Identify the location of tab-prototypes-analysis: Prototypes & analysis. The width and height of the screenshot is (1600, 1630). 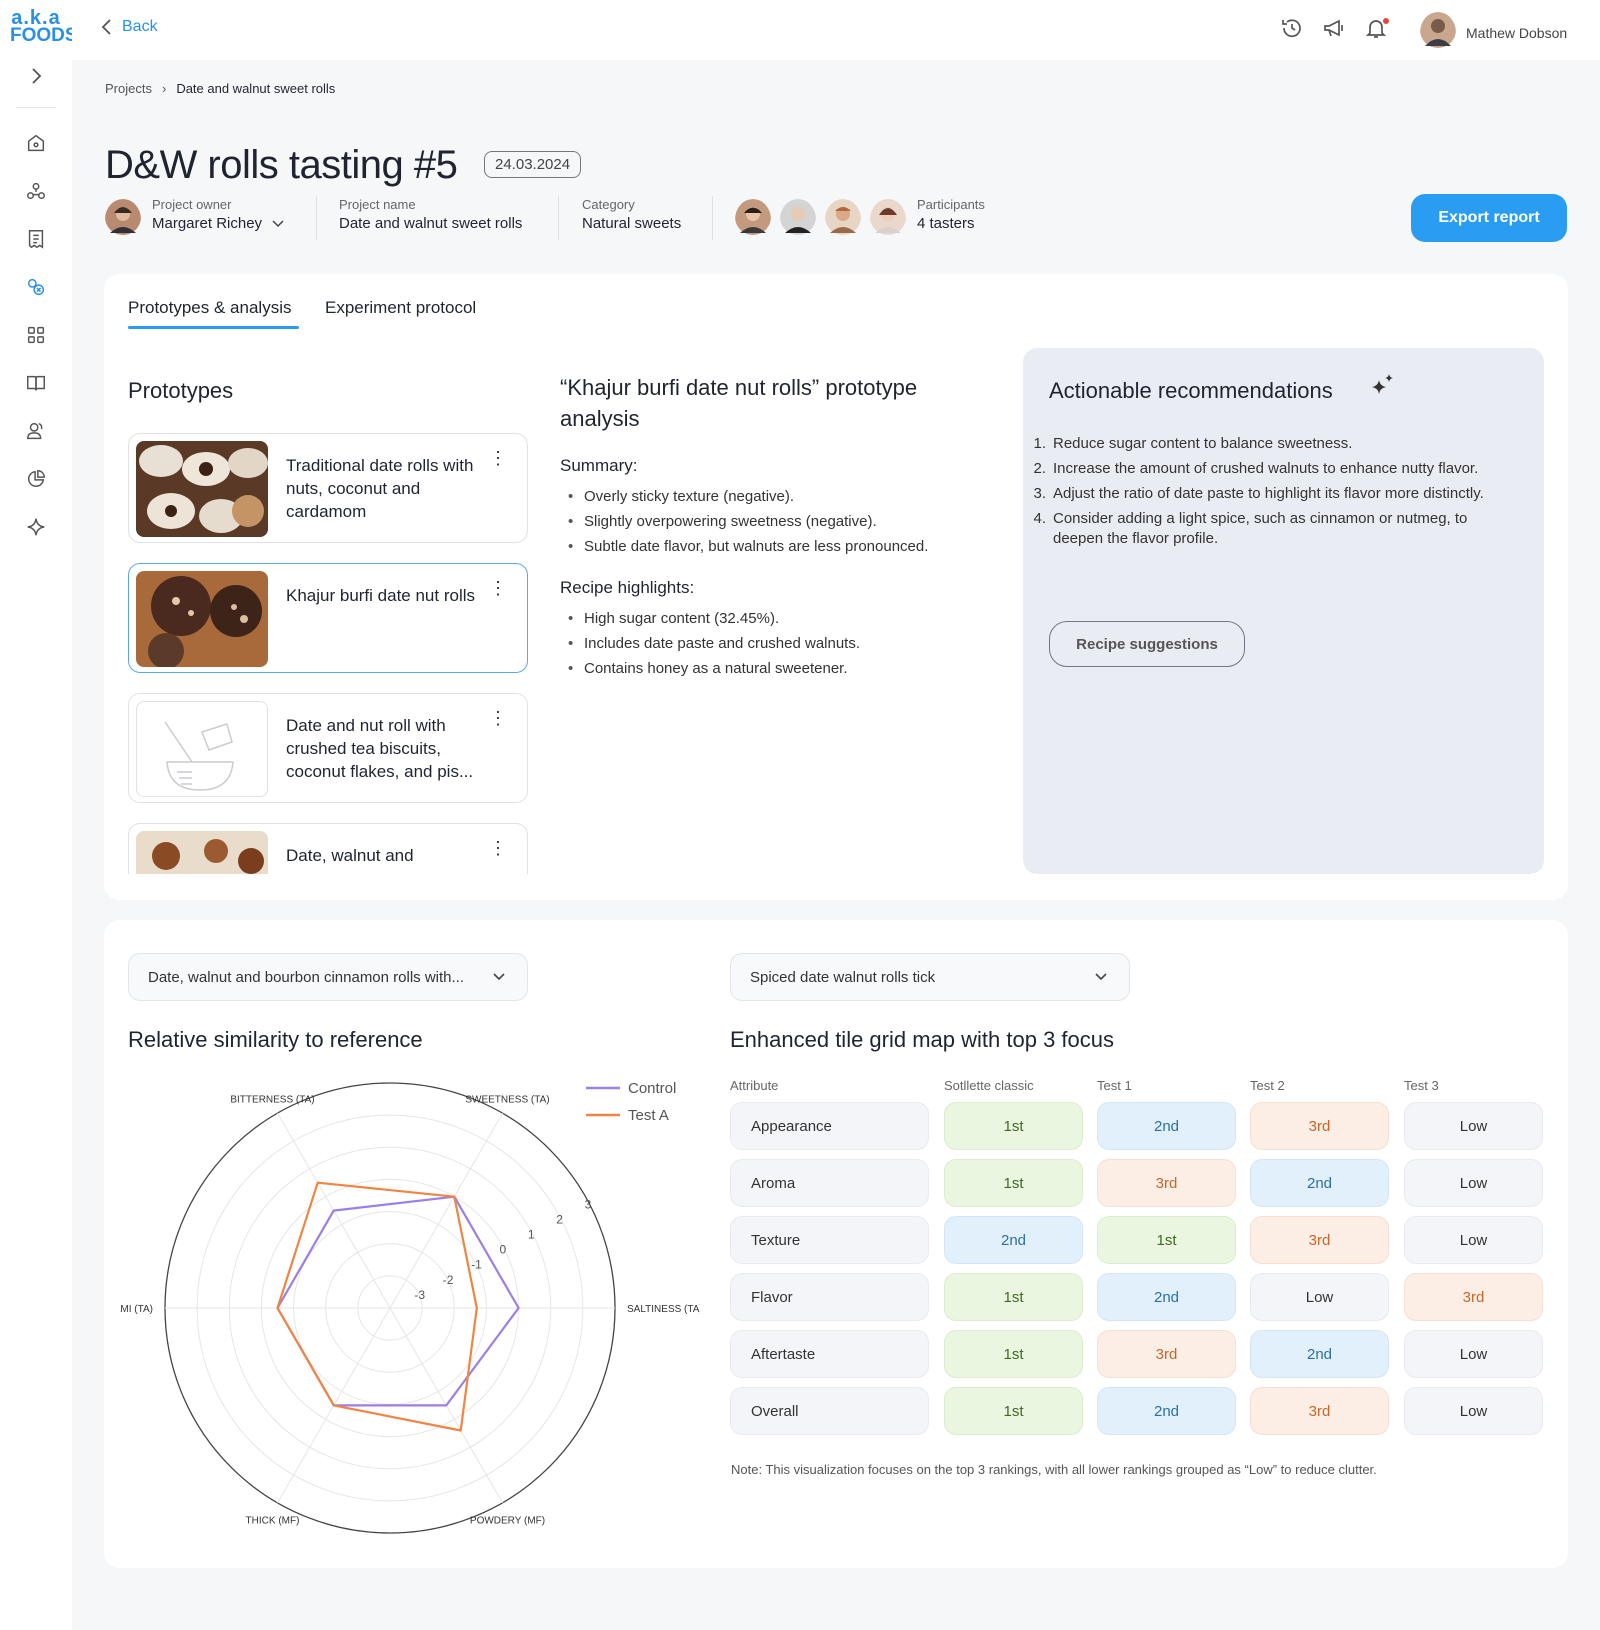
(209, 308).